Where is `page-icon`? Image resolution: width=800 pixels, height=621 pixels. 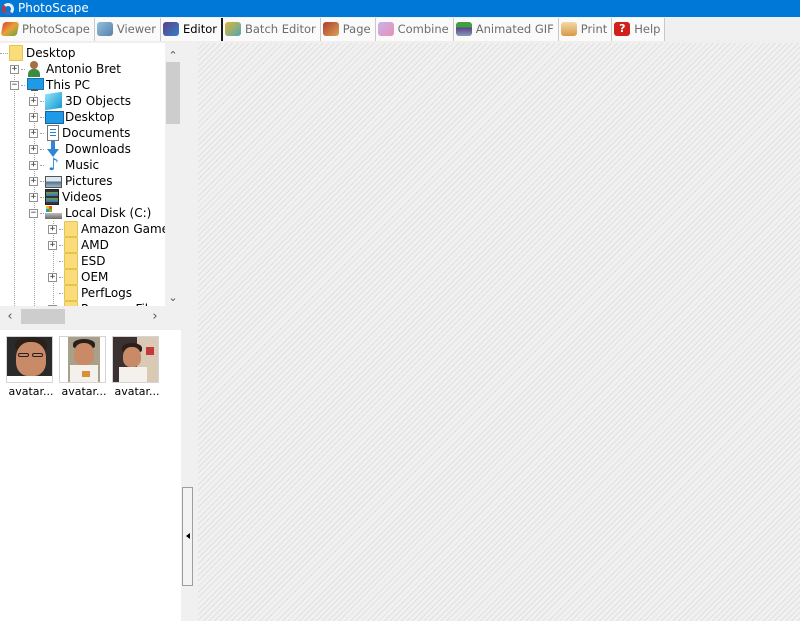
page-icon is located at coordinates (330, 29).